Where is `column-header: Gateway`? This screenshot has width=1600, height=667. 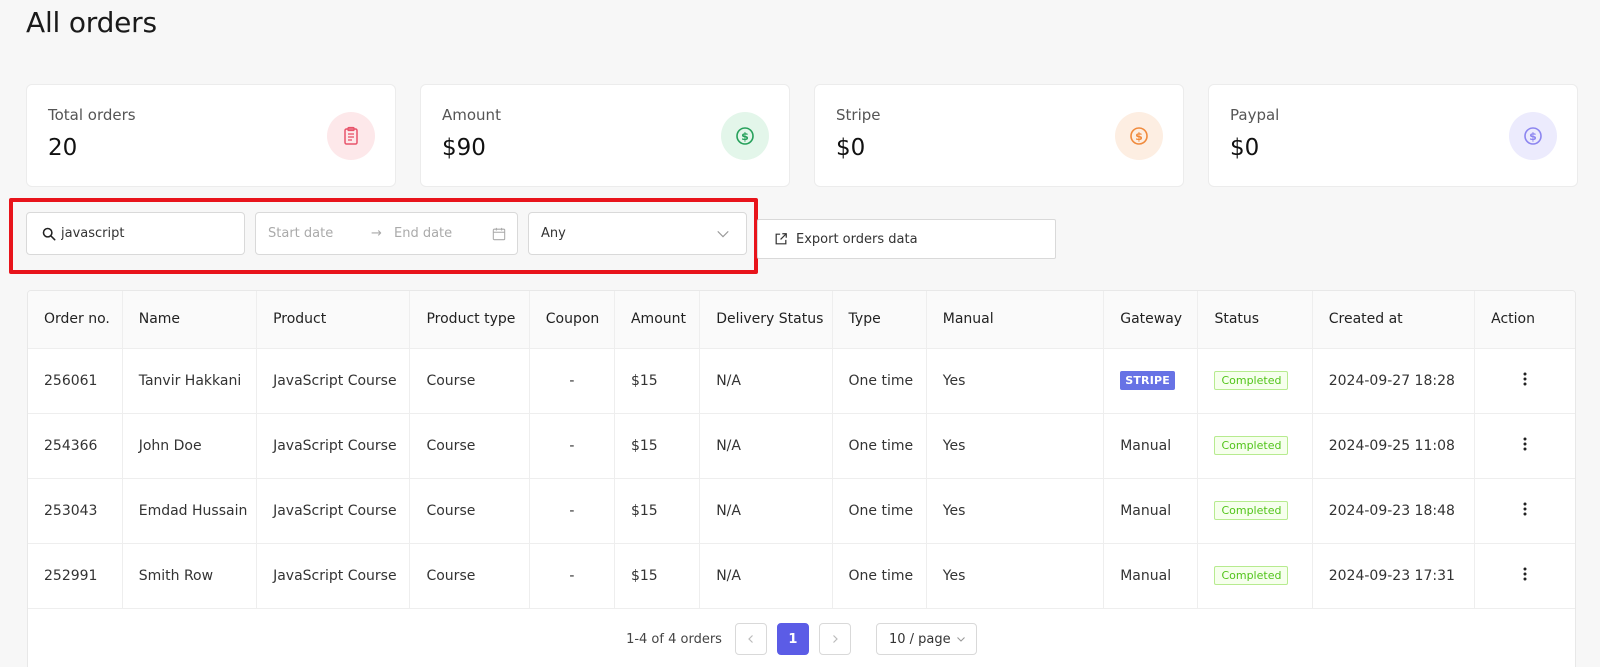
column-header: Gateway is located at coordinates (1151, 320).